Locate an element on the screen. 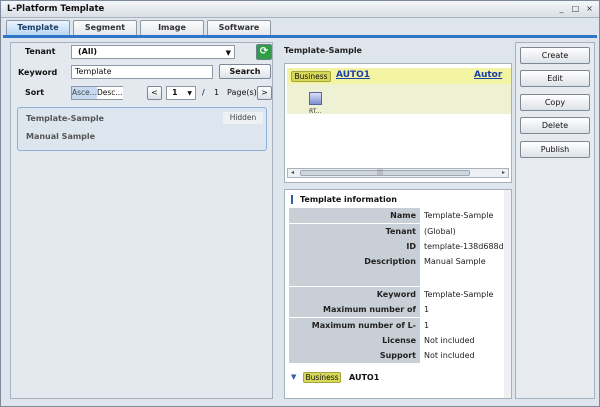 The width and height of the screenshot is (600, 407). publish-button: Publish is located at coordinates (555, 149).